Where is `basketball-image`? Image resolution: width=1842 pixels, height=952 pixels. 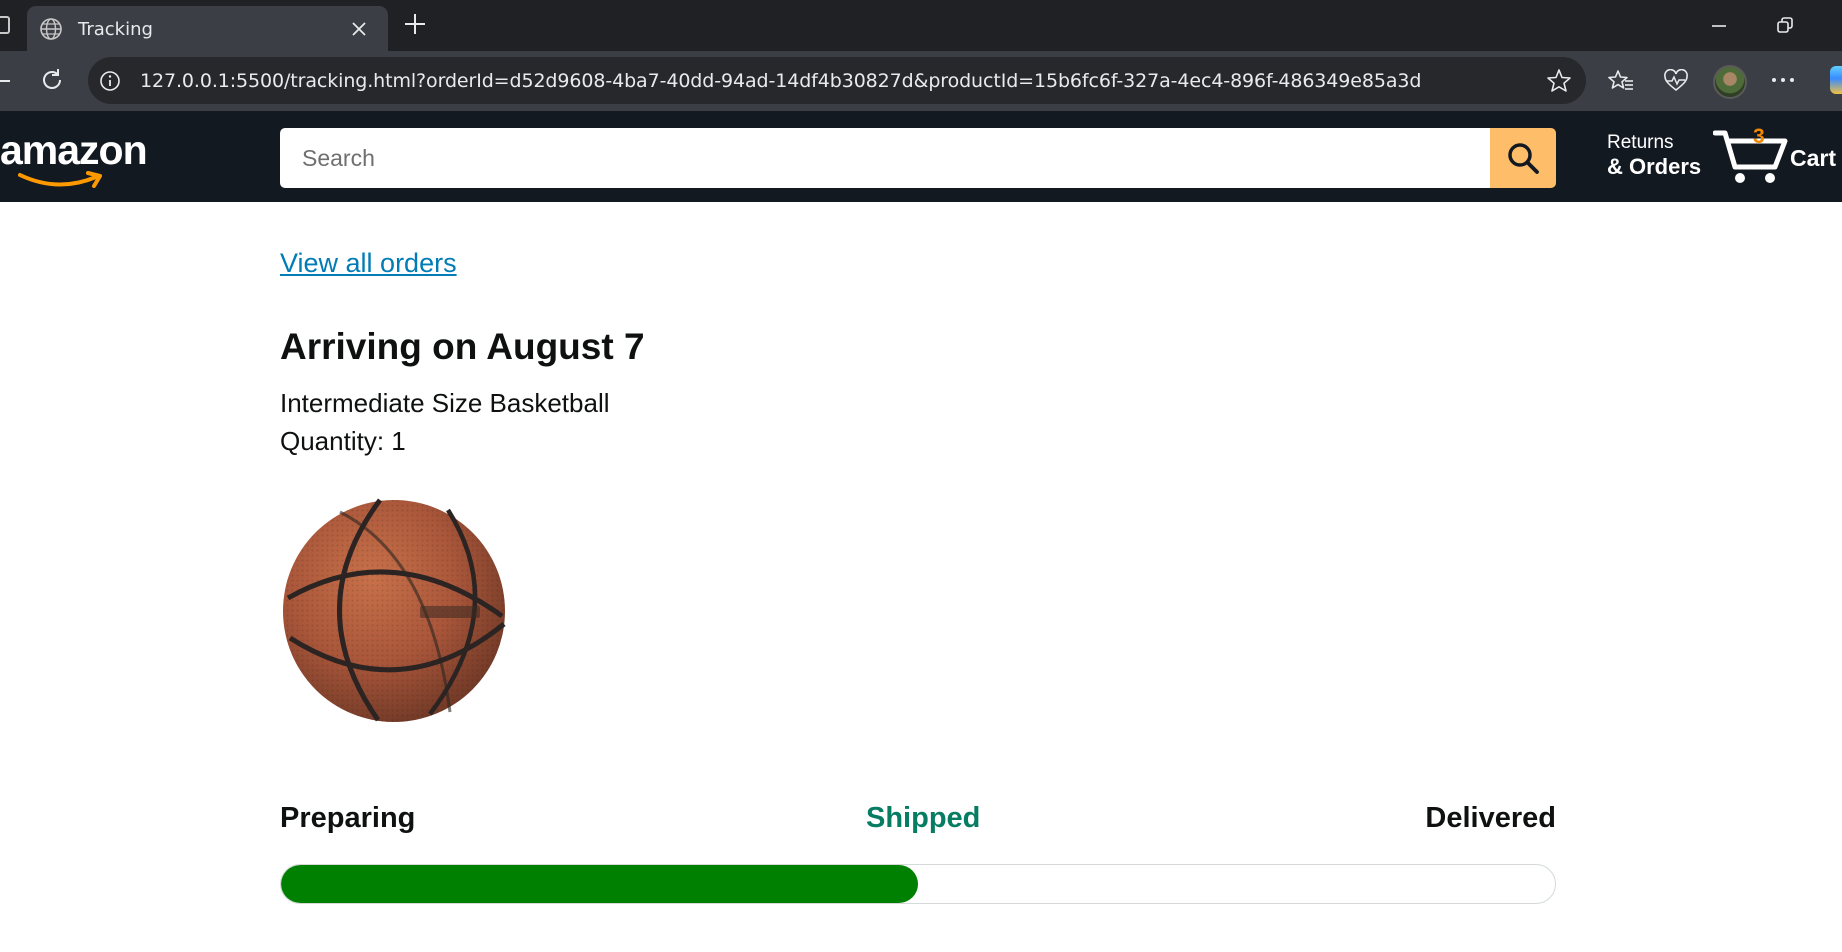 basketball-image is located at coordinates (394, 610).